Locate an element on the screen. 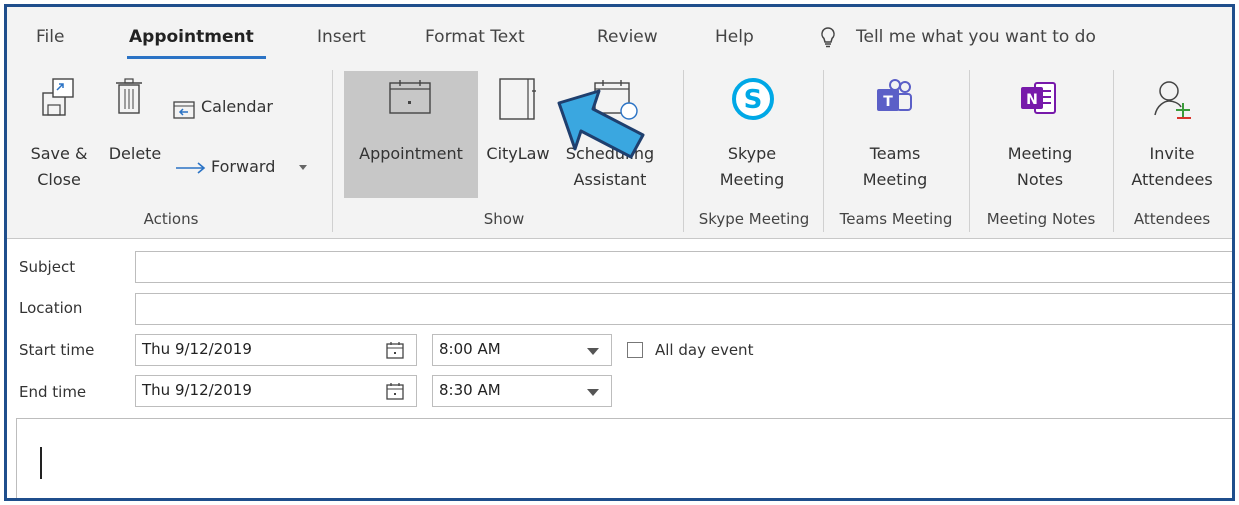 The width and height of the screenshot is (1239, 505). start-date-value: Thu 9/12/2019 is located at coordinates (197, 349).